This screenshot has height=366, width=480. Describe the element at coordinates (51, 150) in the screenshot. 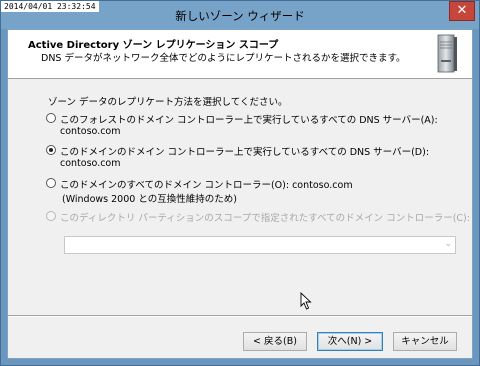

I see `radio-domain-dns` at that location.